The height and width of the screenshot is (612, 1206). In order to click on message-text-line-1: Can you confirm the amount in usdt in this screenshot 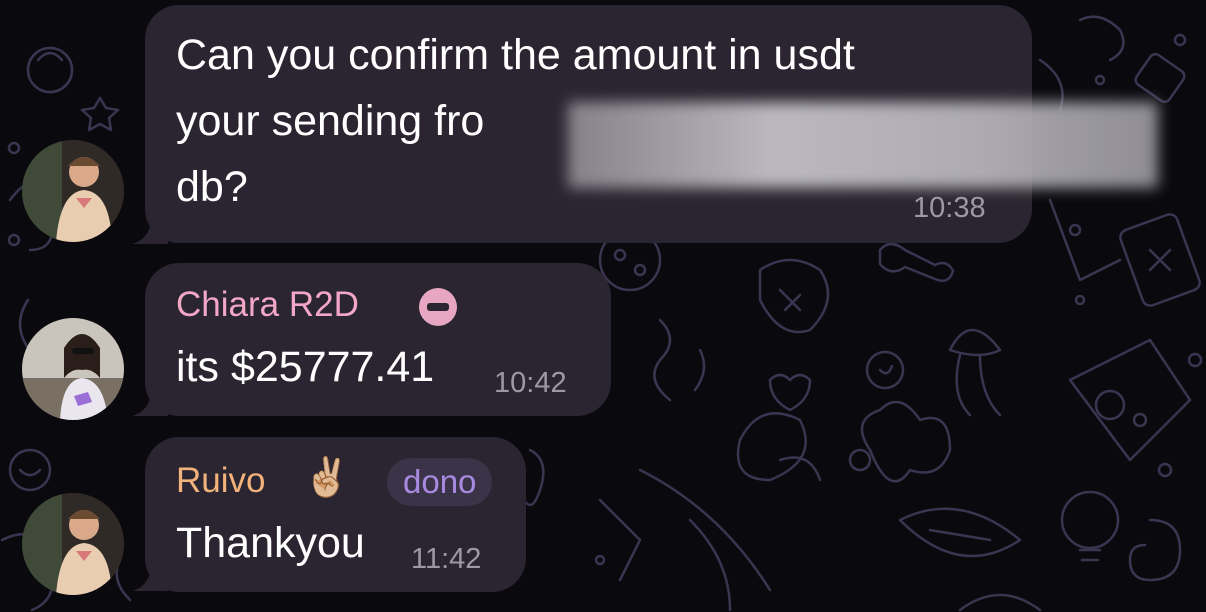, I will do `click(515, 55)`.